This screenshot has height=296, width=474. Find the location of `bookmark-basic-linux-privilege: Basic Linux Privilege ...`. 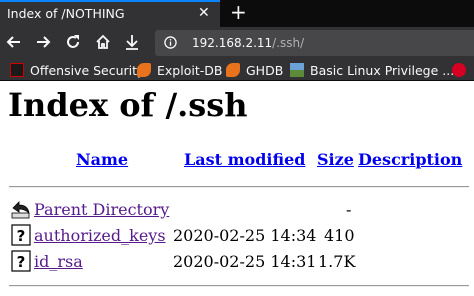

bookmark-basic-linux-privilege: Basic Linux Privilege ... is located at coordinates (372, 70).